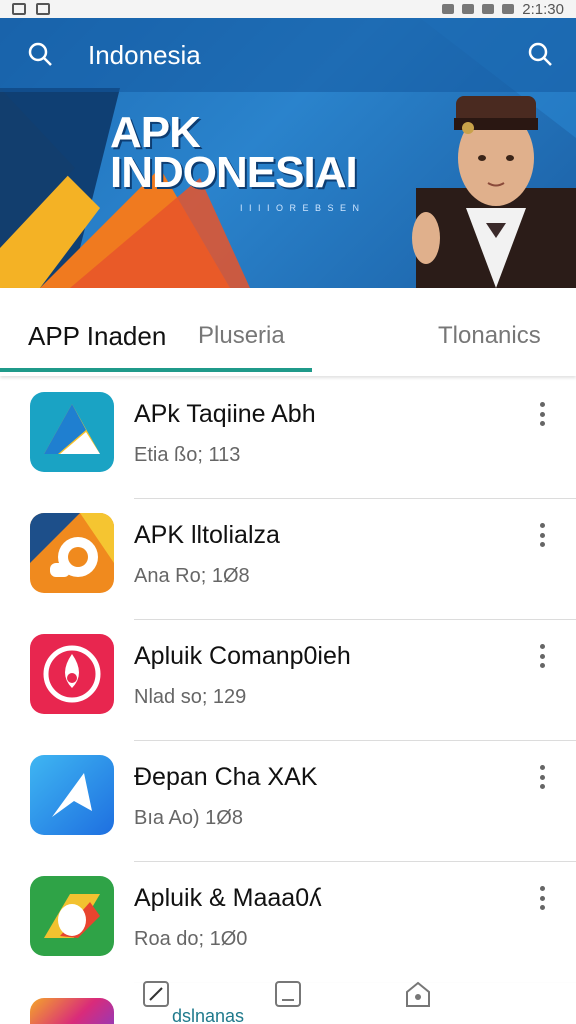  I want to click on active-tab-indicator, so click(156, 370).